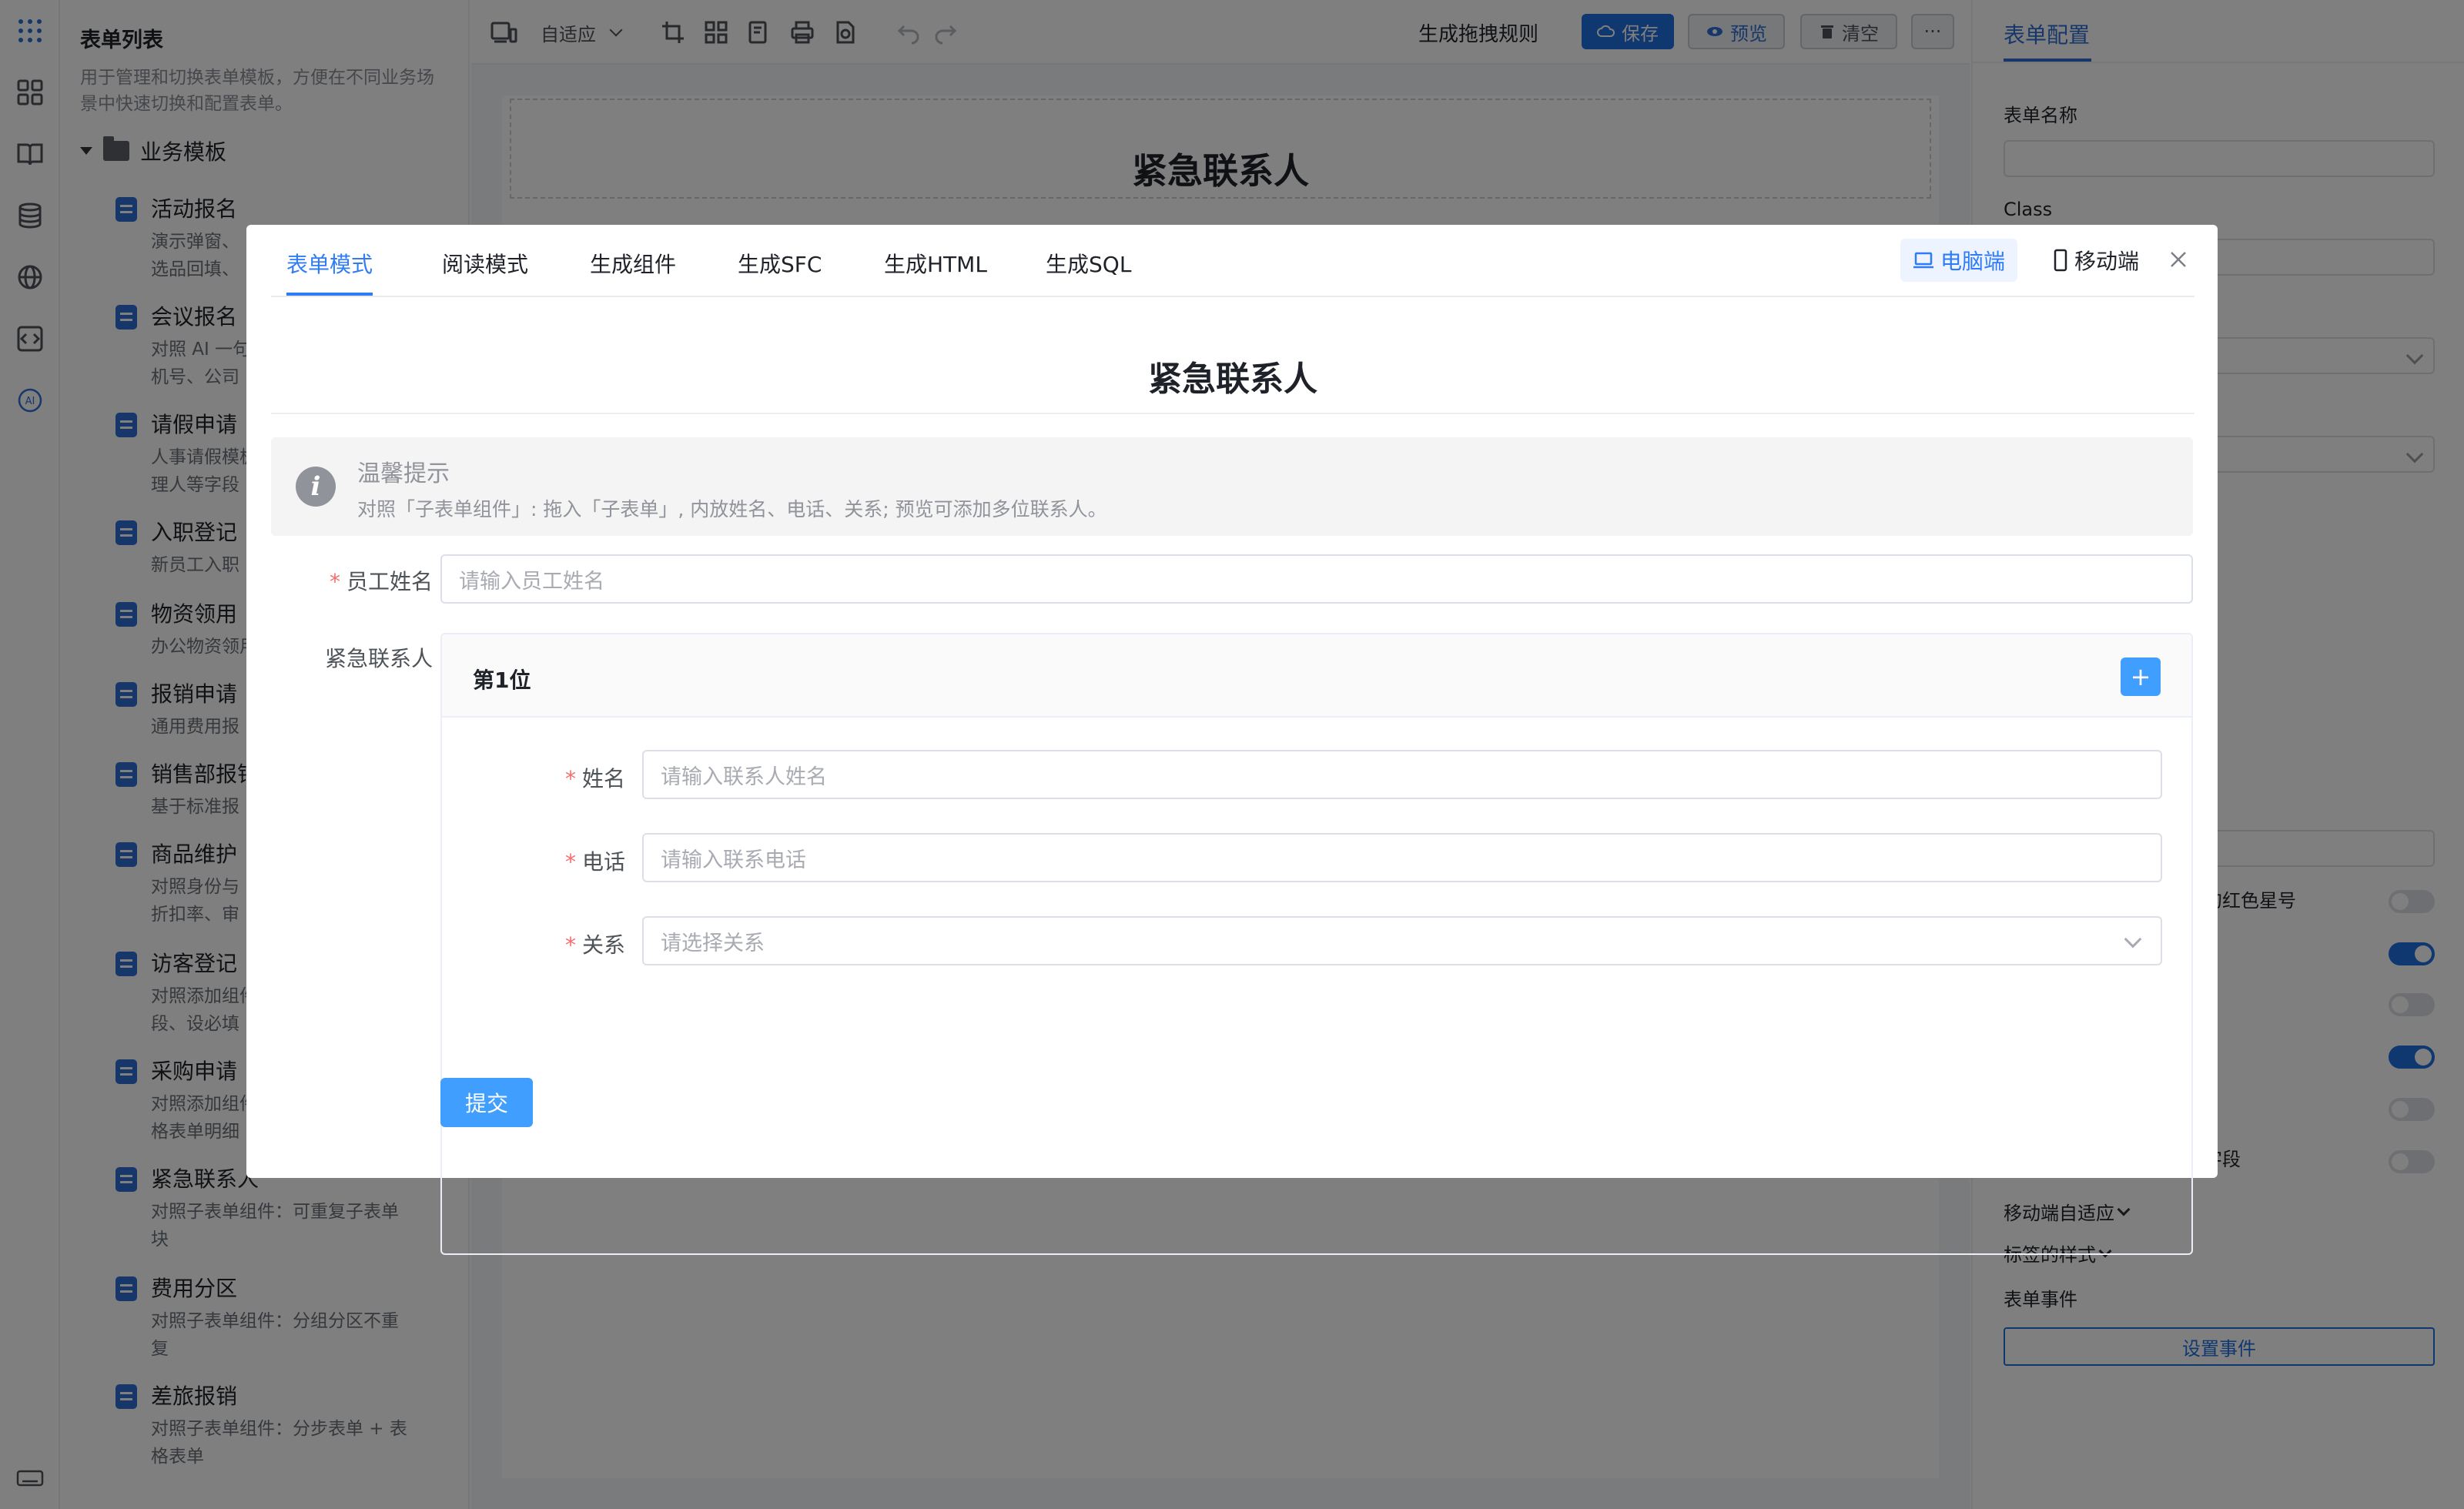  I want to click on tab-gen-sql: 生成SQL, so click(1088, 263).